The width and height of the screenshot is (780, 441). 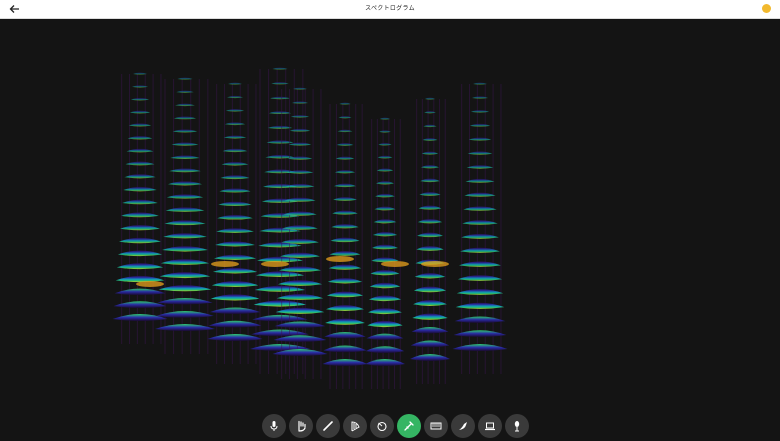 I want to click on bird-icon, so click(x=463, y=426).